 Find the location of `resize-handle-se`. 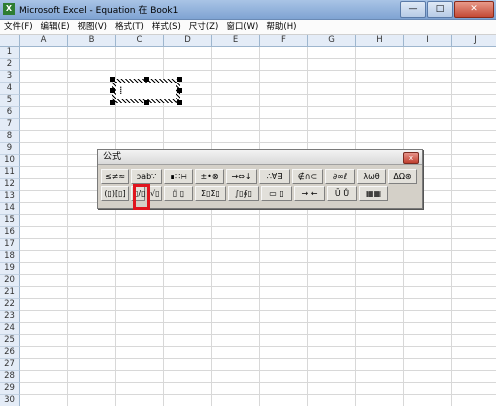

resize-handle-se is located at coordinates (179, 102).